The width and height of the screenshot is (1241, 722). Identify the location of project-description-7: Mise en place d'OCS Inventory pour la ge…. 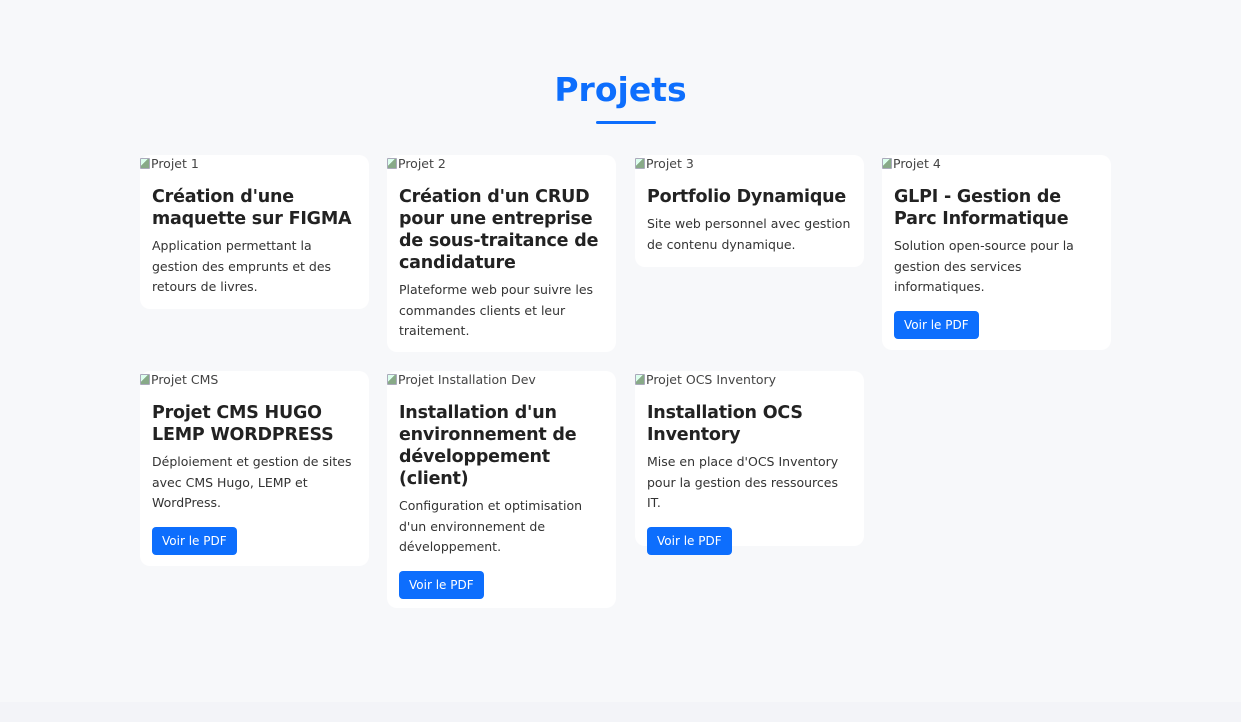
(743, 482).